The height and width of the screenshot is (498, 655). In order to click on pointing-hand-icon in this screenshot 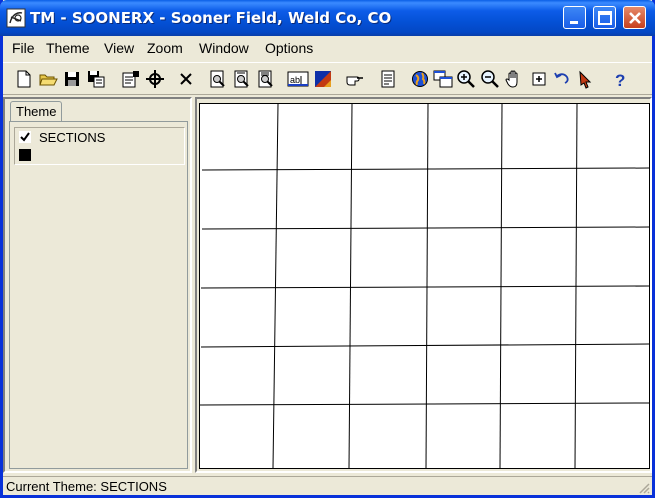, I will do `click(354, 81)`.